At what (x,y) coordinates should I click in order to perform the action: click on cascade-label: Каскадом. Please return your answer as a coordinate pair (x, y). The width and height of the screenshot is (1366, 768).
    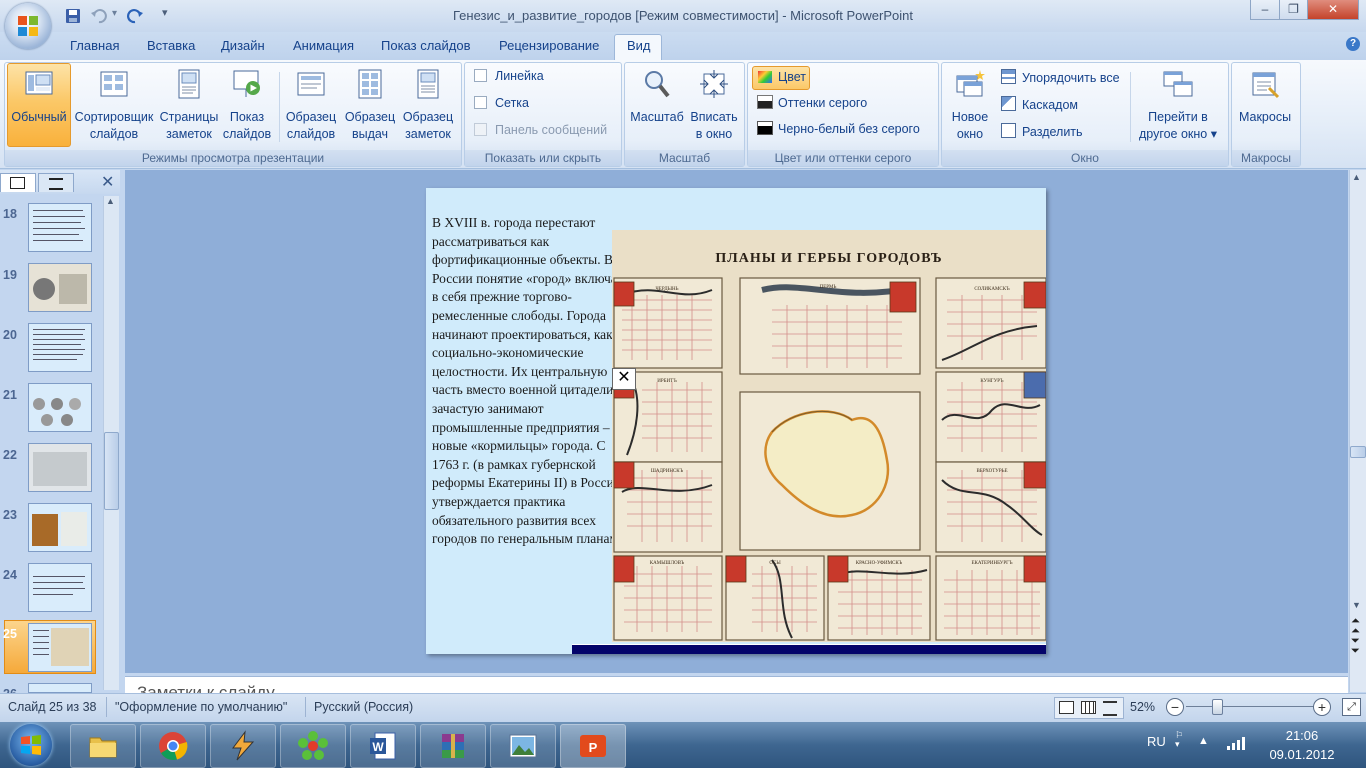
    Looking at the image, I should click on (1050, 105).